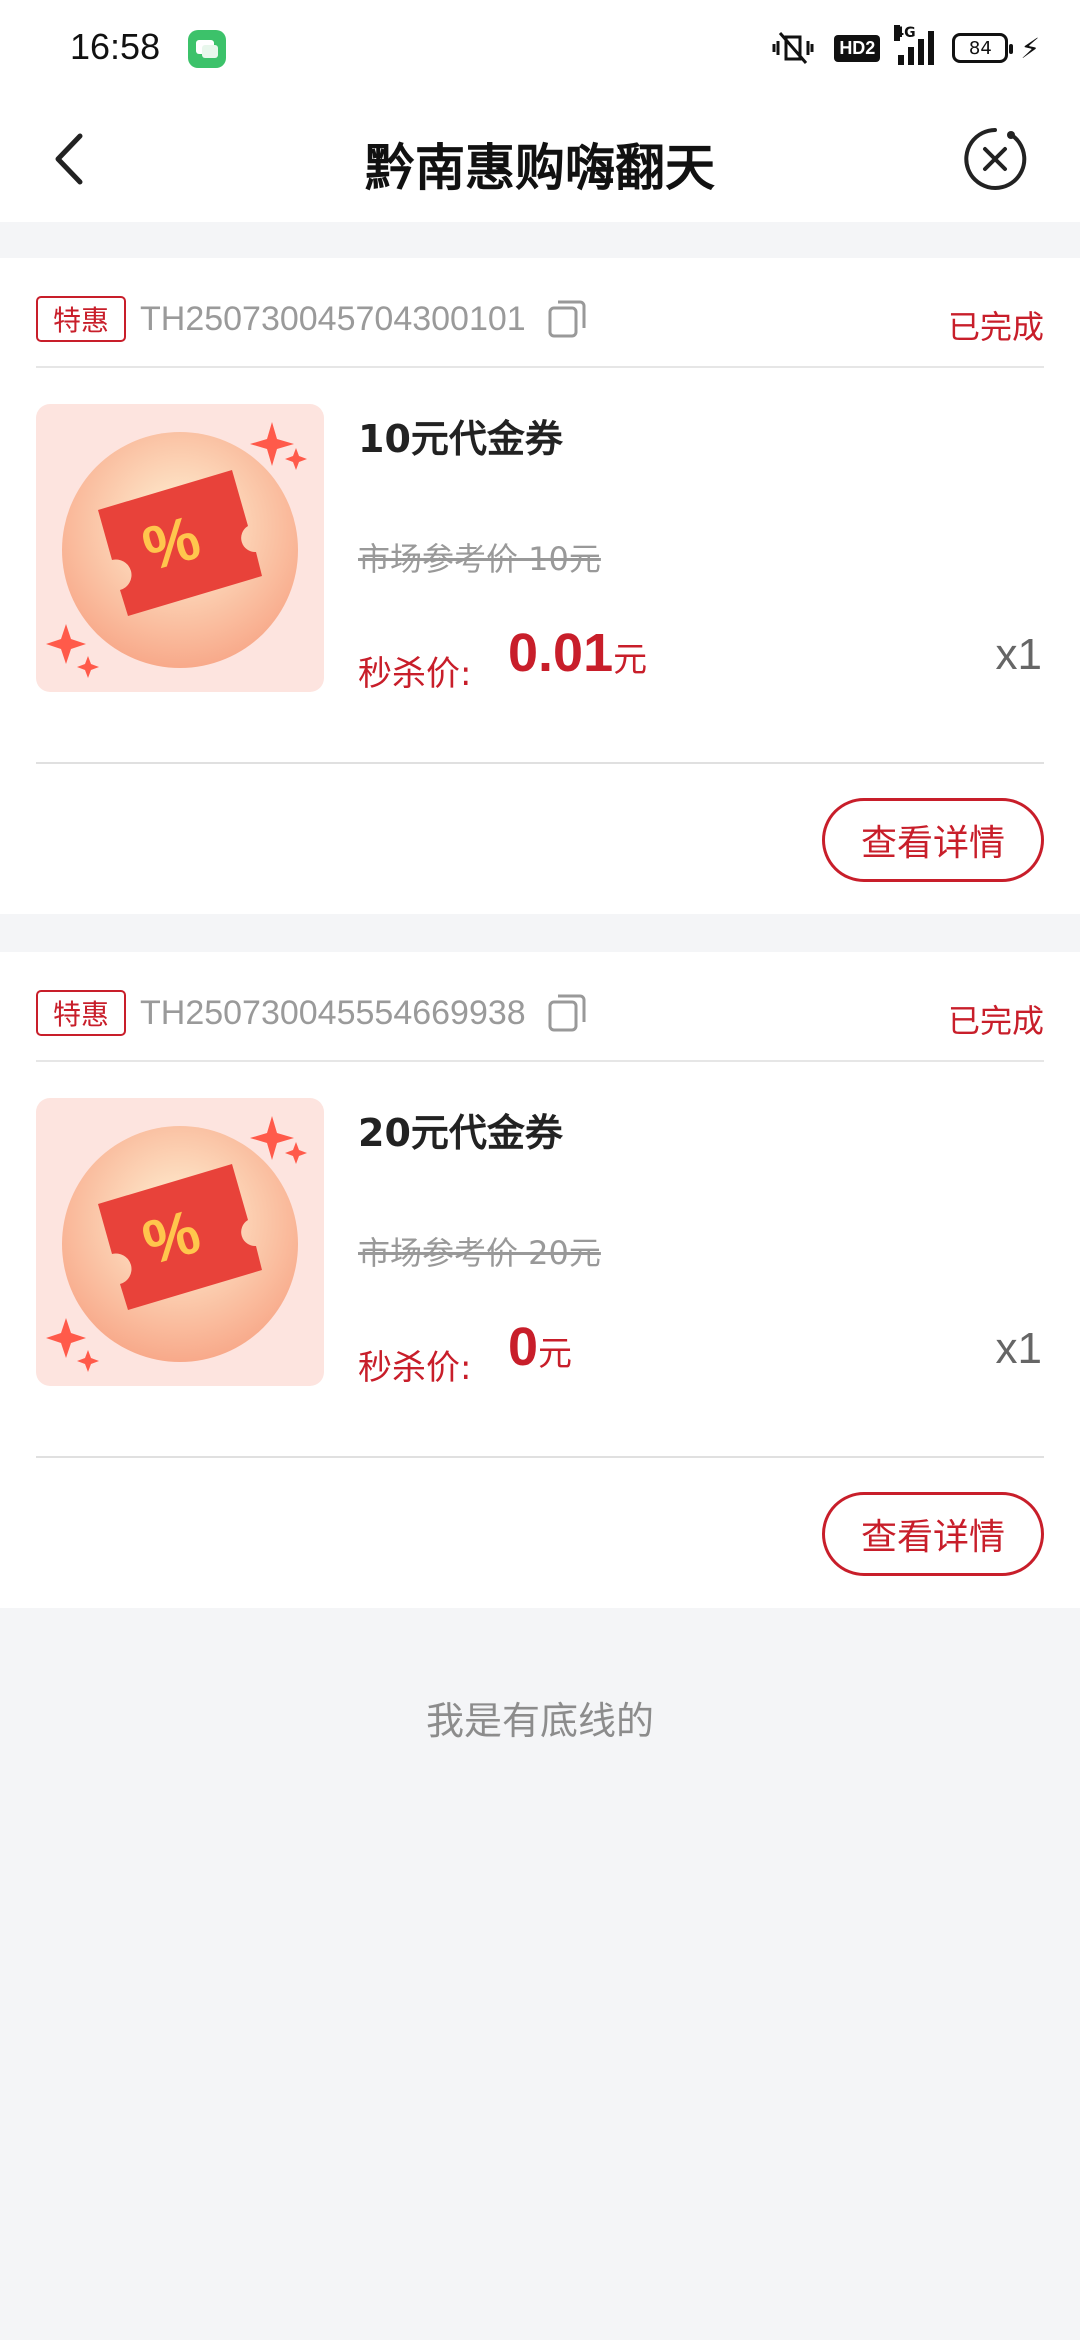 This screenshot has width=1080, height=2340. I want to click on reference-price: 市场参考价 20元, so click(479, 1253).